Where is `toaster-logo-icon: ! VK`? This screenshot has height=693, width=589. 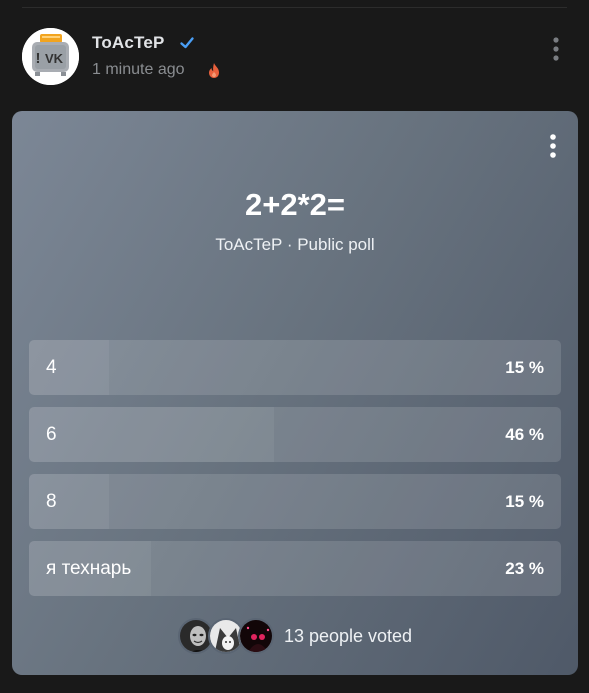 toaster-logo-icon: ! VK is located at coordinates (50, 56).